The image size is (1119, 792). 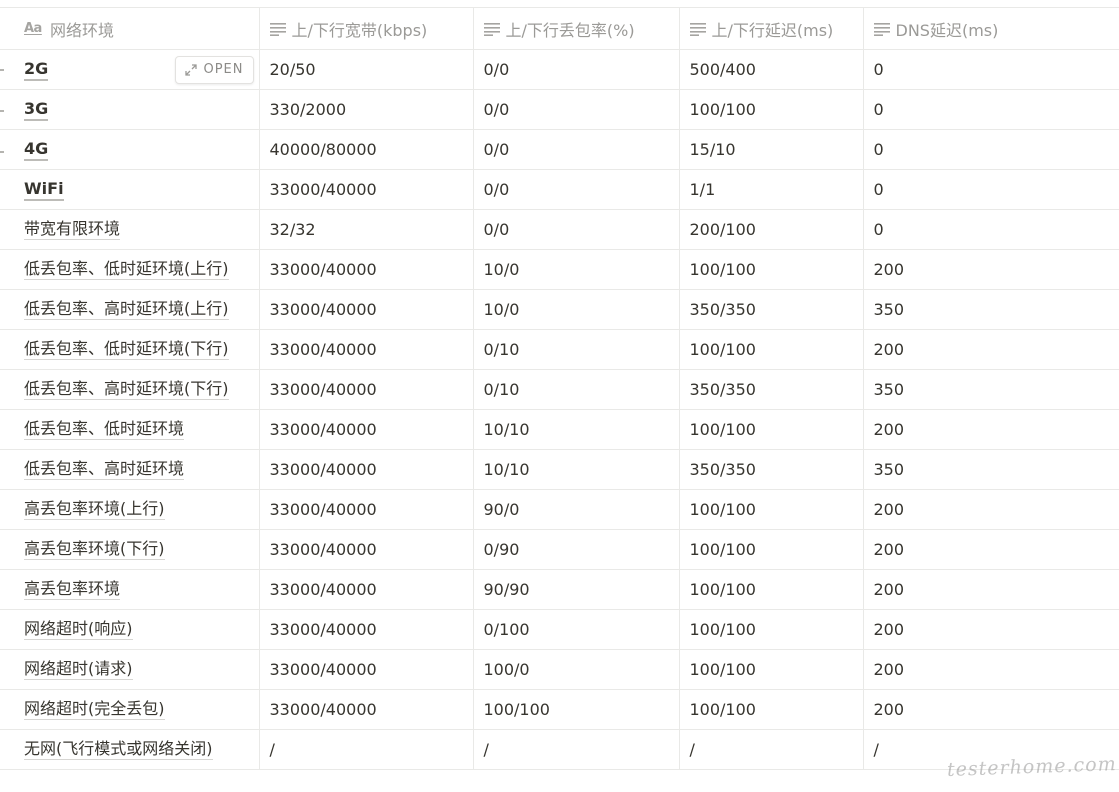 What do you see at coordinates (129, 29) in the screenshot?
I see `column-header-network-env: Aa 网络环境` at bounding box center [129, 29].